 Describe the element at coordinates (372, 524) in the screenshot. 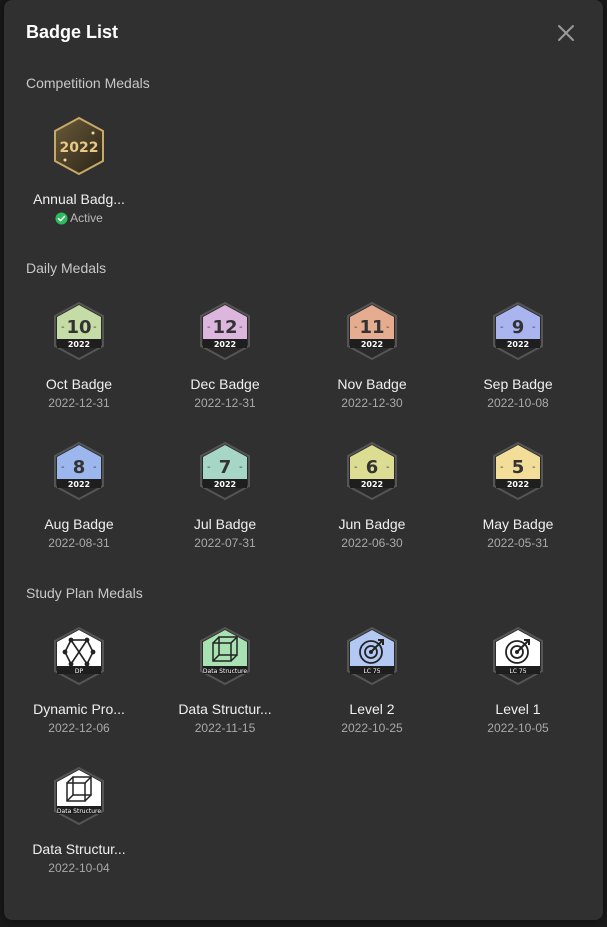

I see `badge-name: Jun Badge` at that location.